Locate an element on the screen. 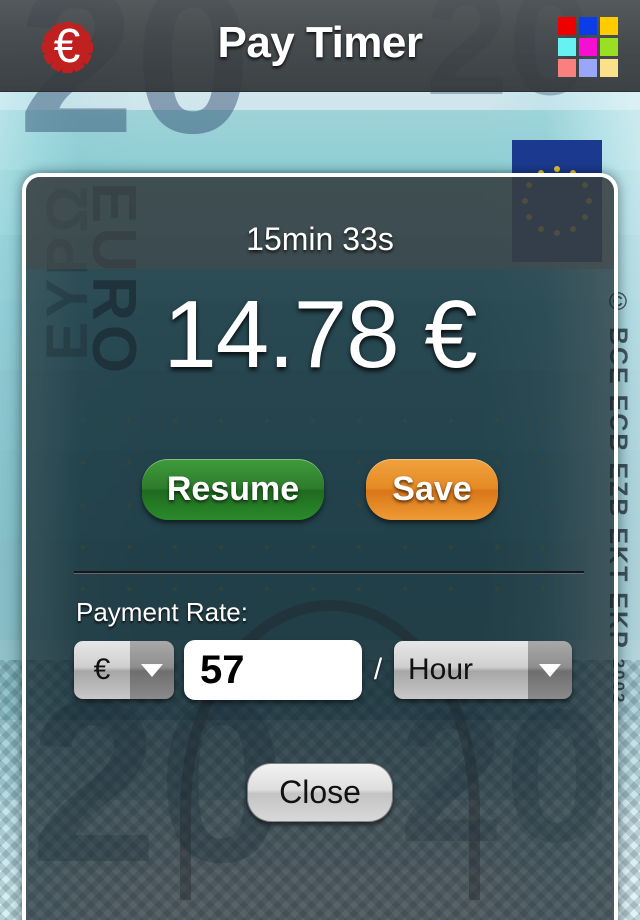  currency-select: € is located at coordinates (124, 670).